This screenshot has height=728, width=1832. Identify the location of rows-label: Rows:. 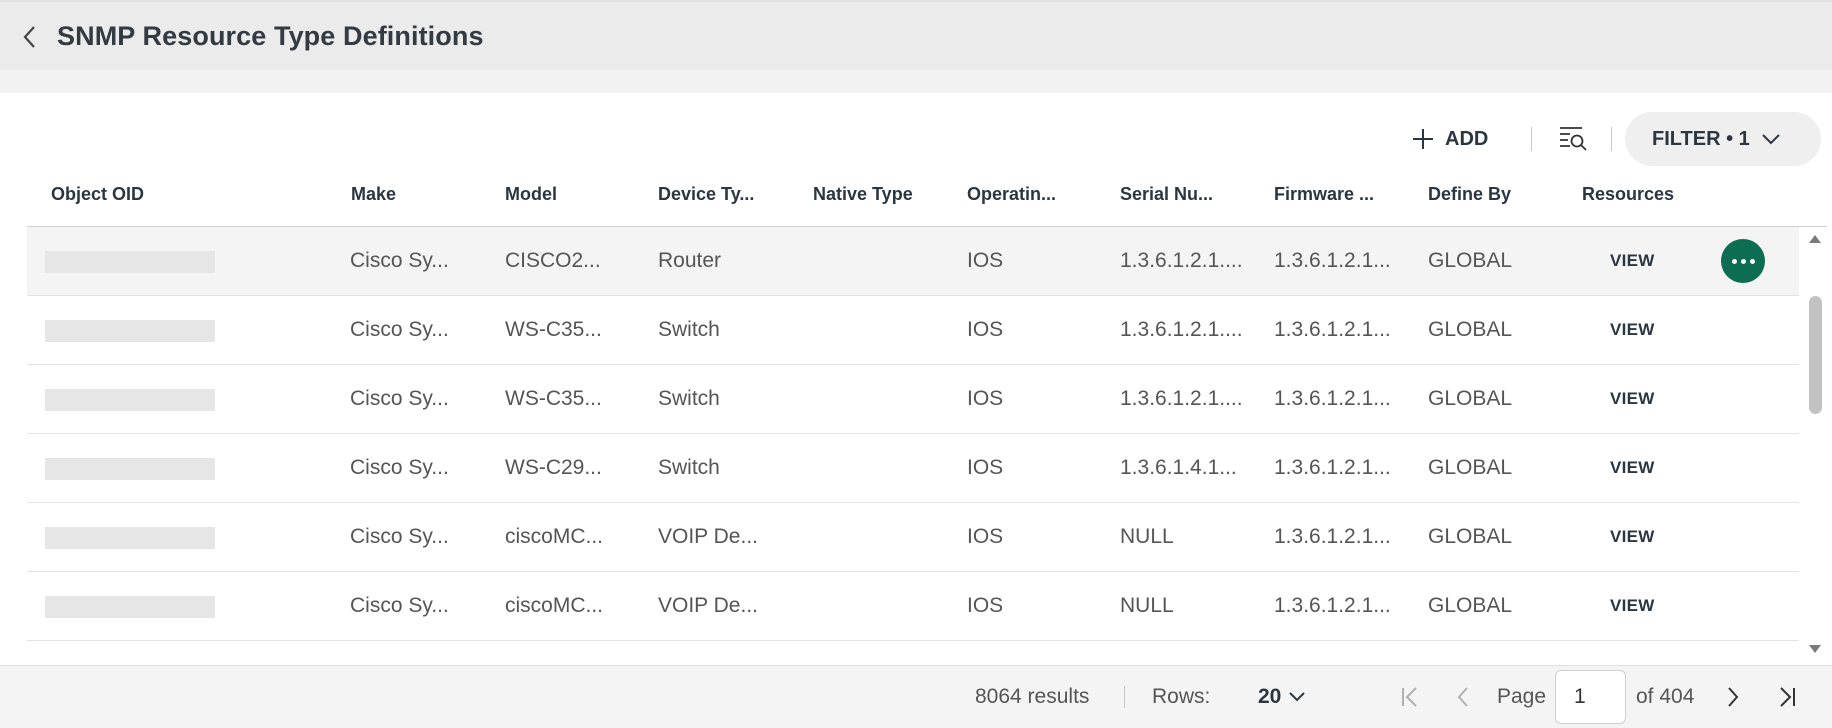
(1181, 696).